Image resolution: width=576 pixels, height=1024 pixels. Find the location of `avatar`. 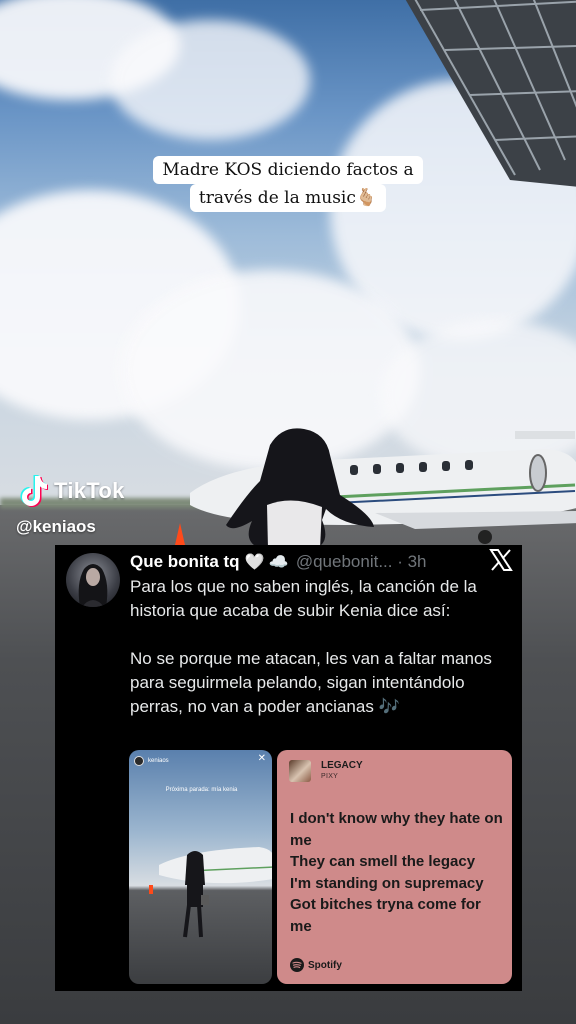

avatar is located at coordinates (93, 580).